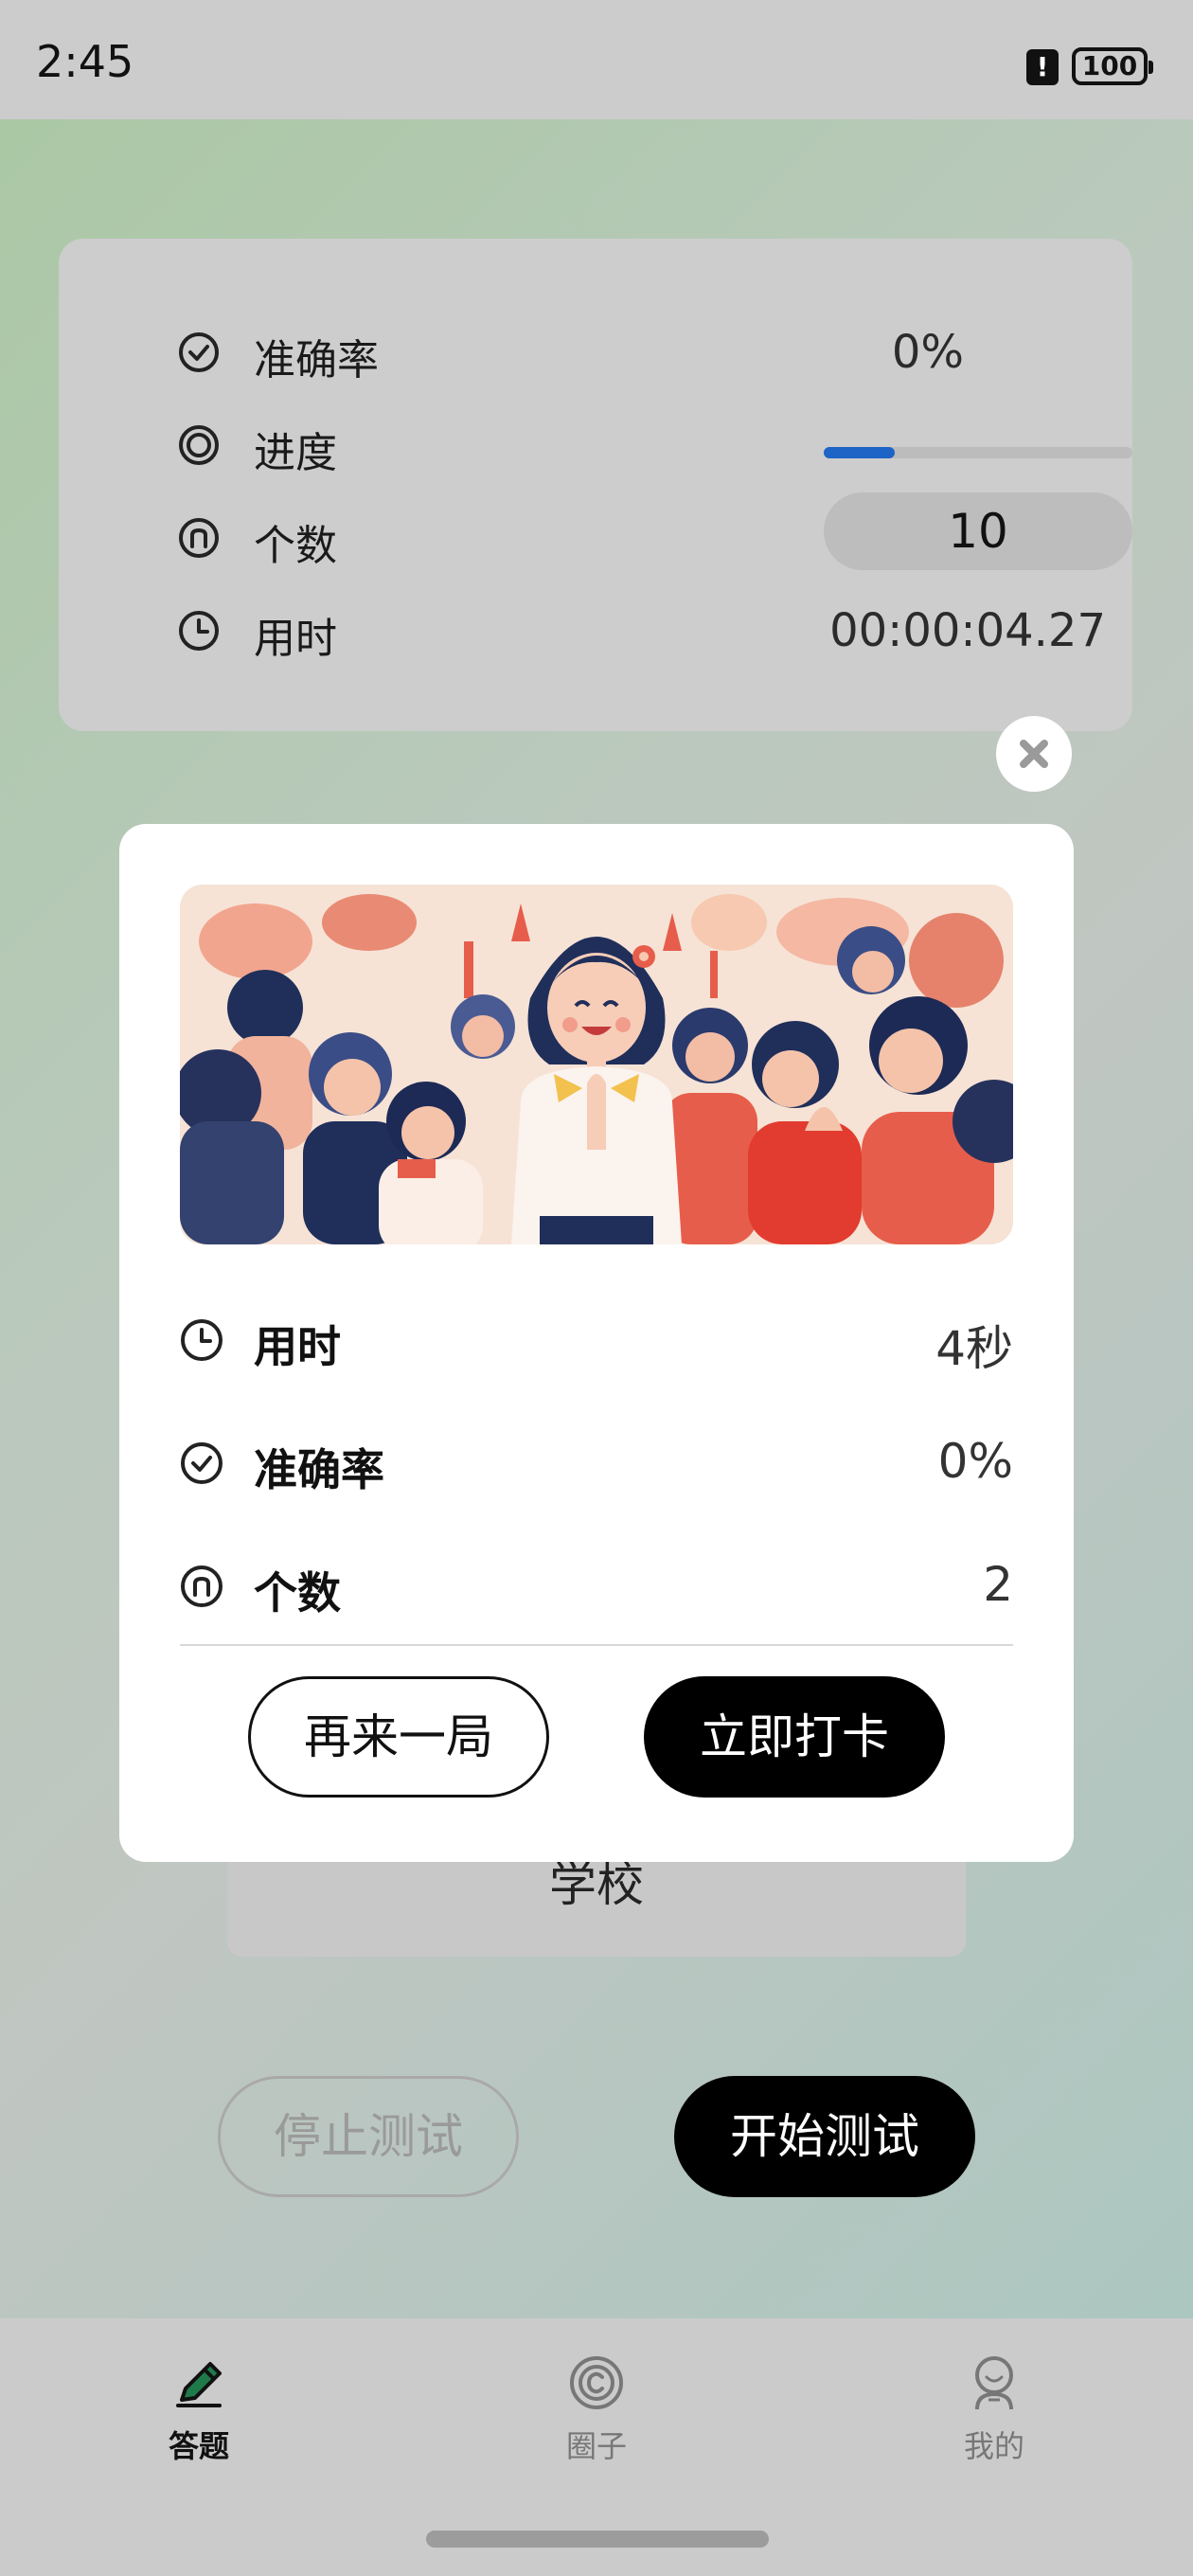 This screenshot has height=2576, width=1193. I want to click on result-count-value: 2, so click(998, 1584).